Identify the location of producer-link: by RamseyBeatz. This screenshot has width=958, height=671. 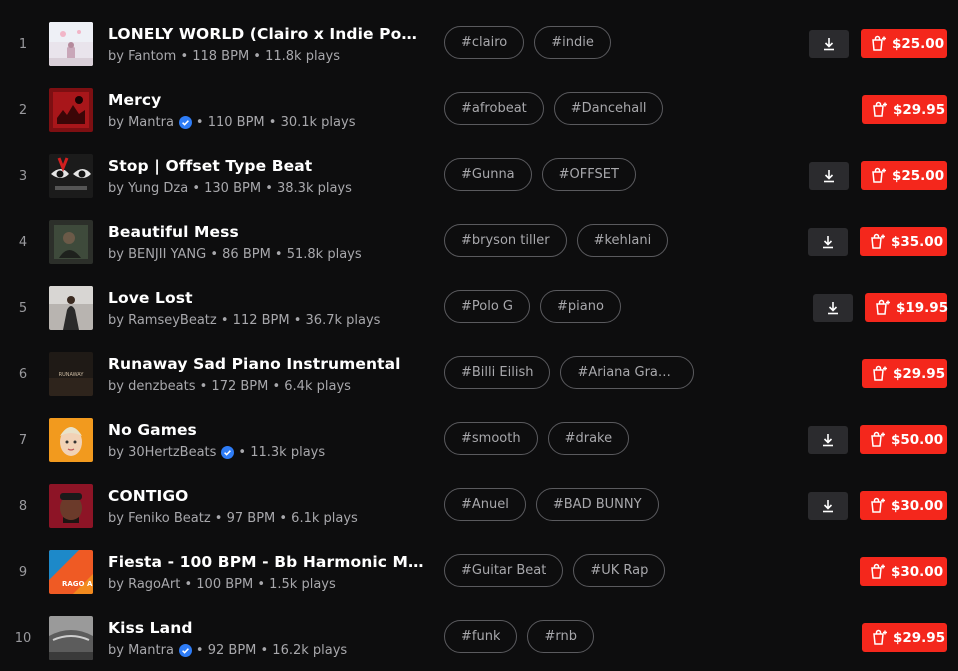
(162, 320).